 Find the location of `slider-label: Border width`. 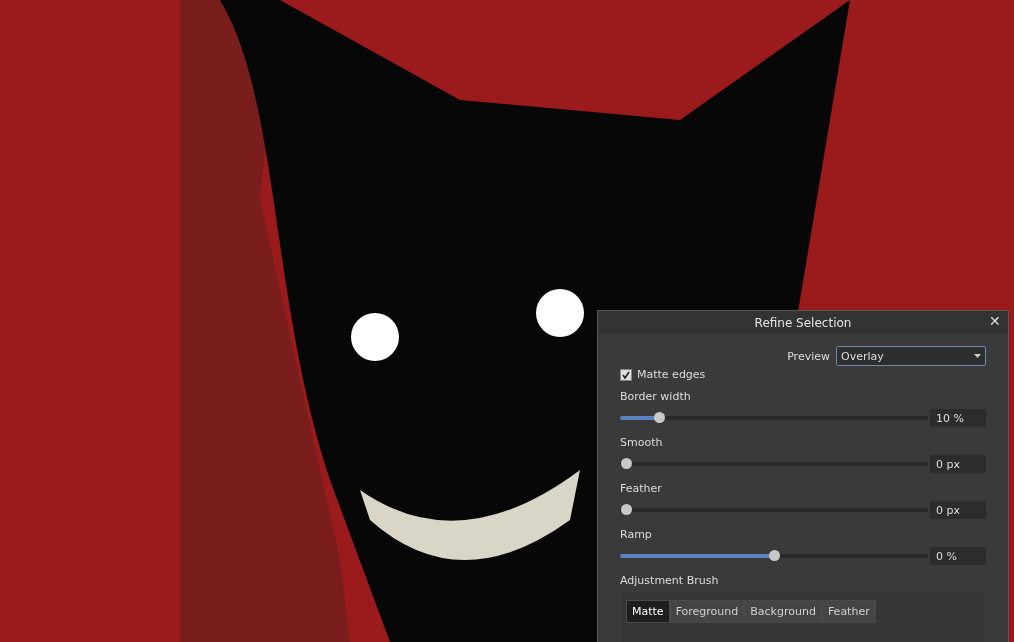

slider-label: Border width is located at coordinates (656, 396).